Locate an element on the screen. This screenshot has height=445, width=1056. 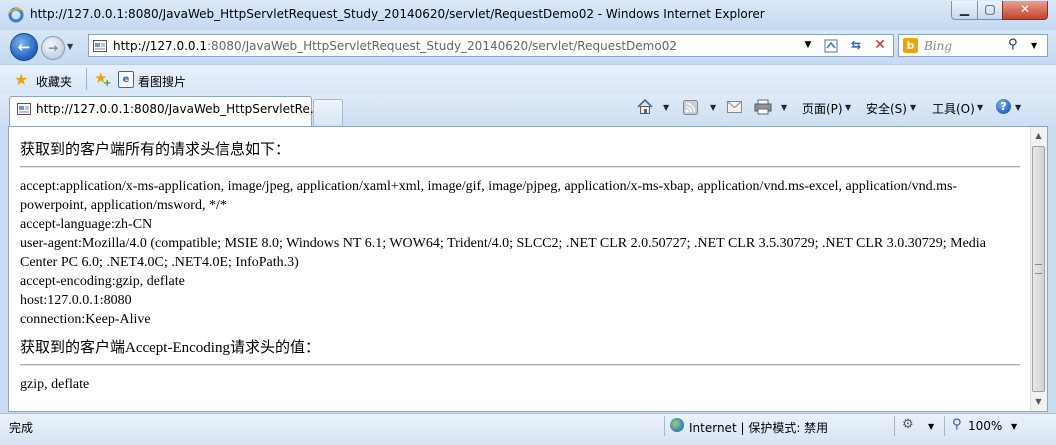
addons-dropdown-icon: ▼ is located at coordinates (931, 426).